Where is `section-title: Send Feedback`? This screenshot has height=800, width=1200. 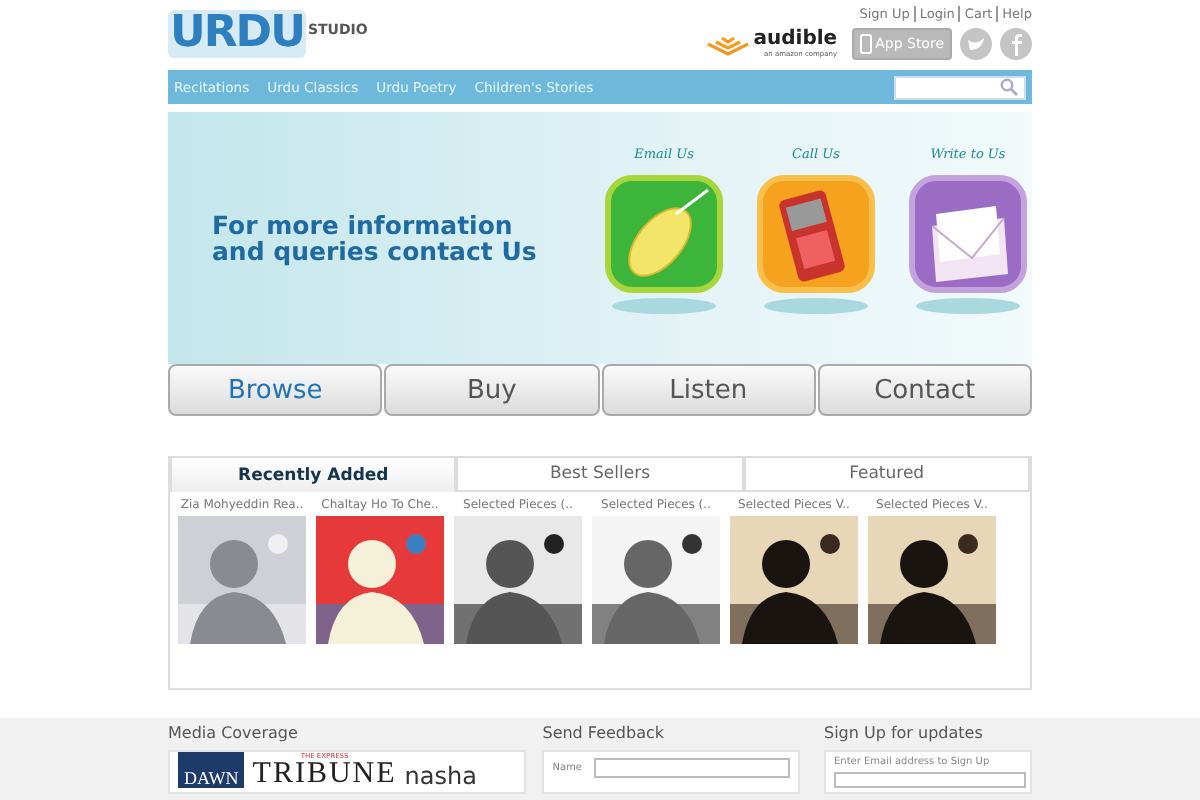
section-title: Send Feedback is located at coordinates (604, 733).